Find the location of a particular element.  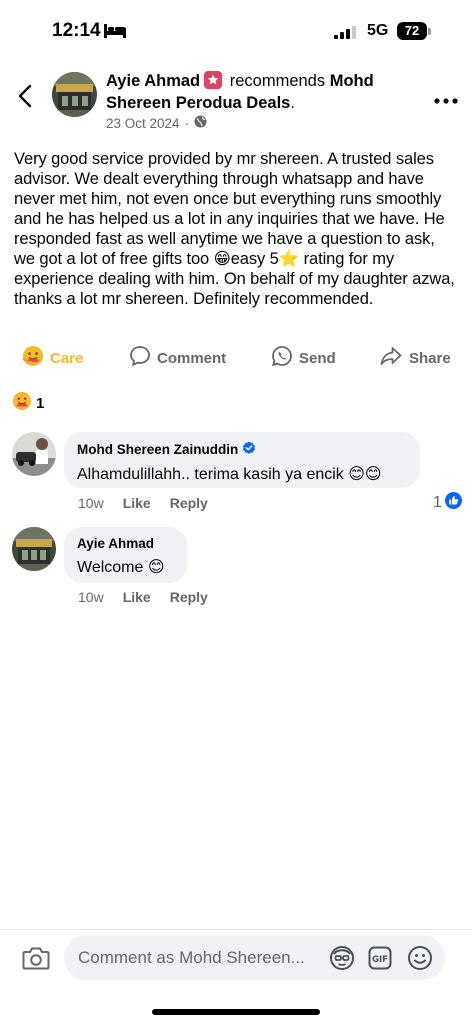

share-button: Share is located at coordinates (415, 358).